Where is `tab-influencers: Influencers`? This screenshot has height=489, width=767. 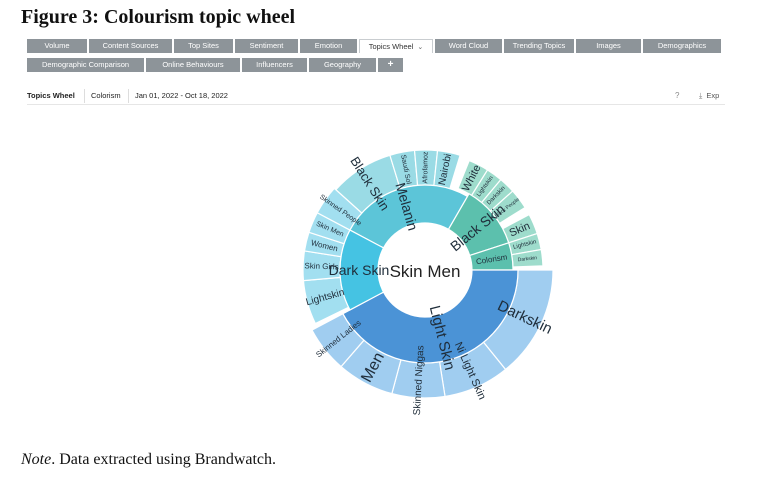
tab-influencers: Influencers is located at coordinates (274, 65).